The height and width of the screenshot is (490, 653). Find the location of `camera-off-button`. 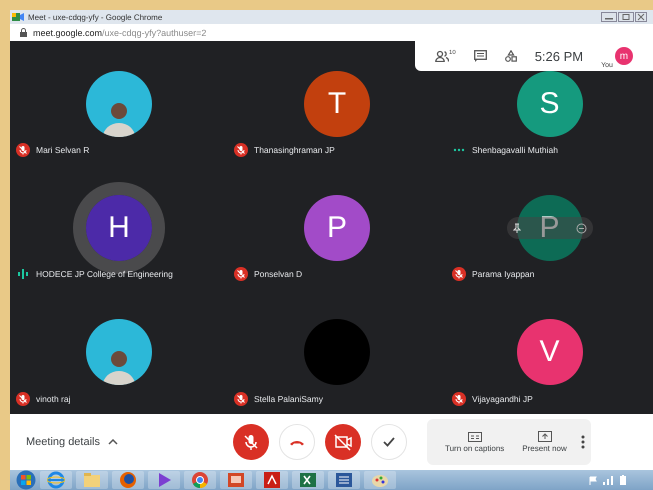

camera-off-button is located at coordinates (343, 442).